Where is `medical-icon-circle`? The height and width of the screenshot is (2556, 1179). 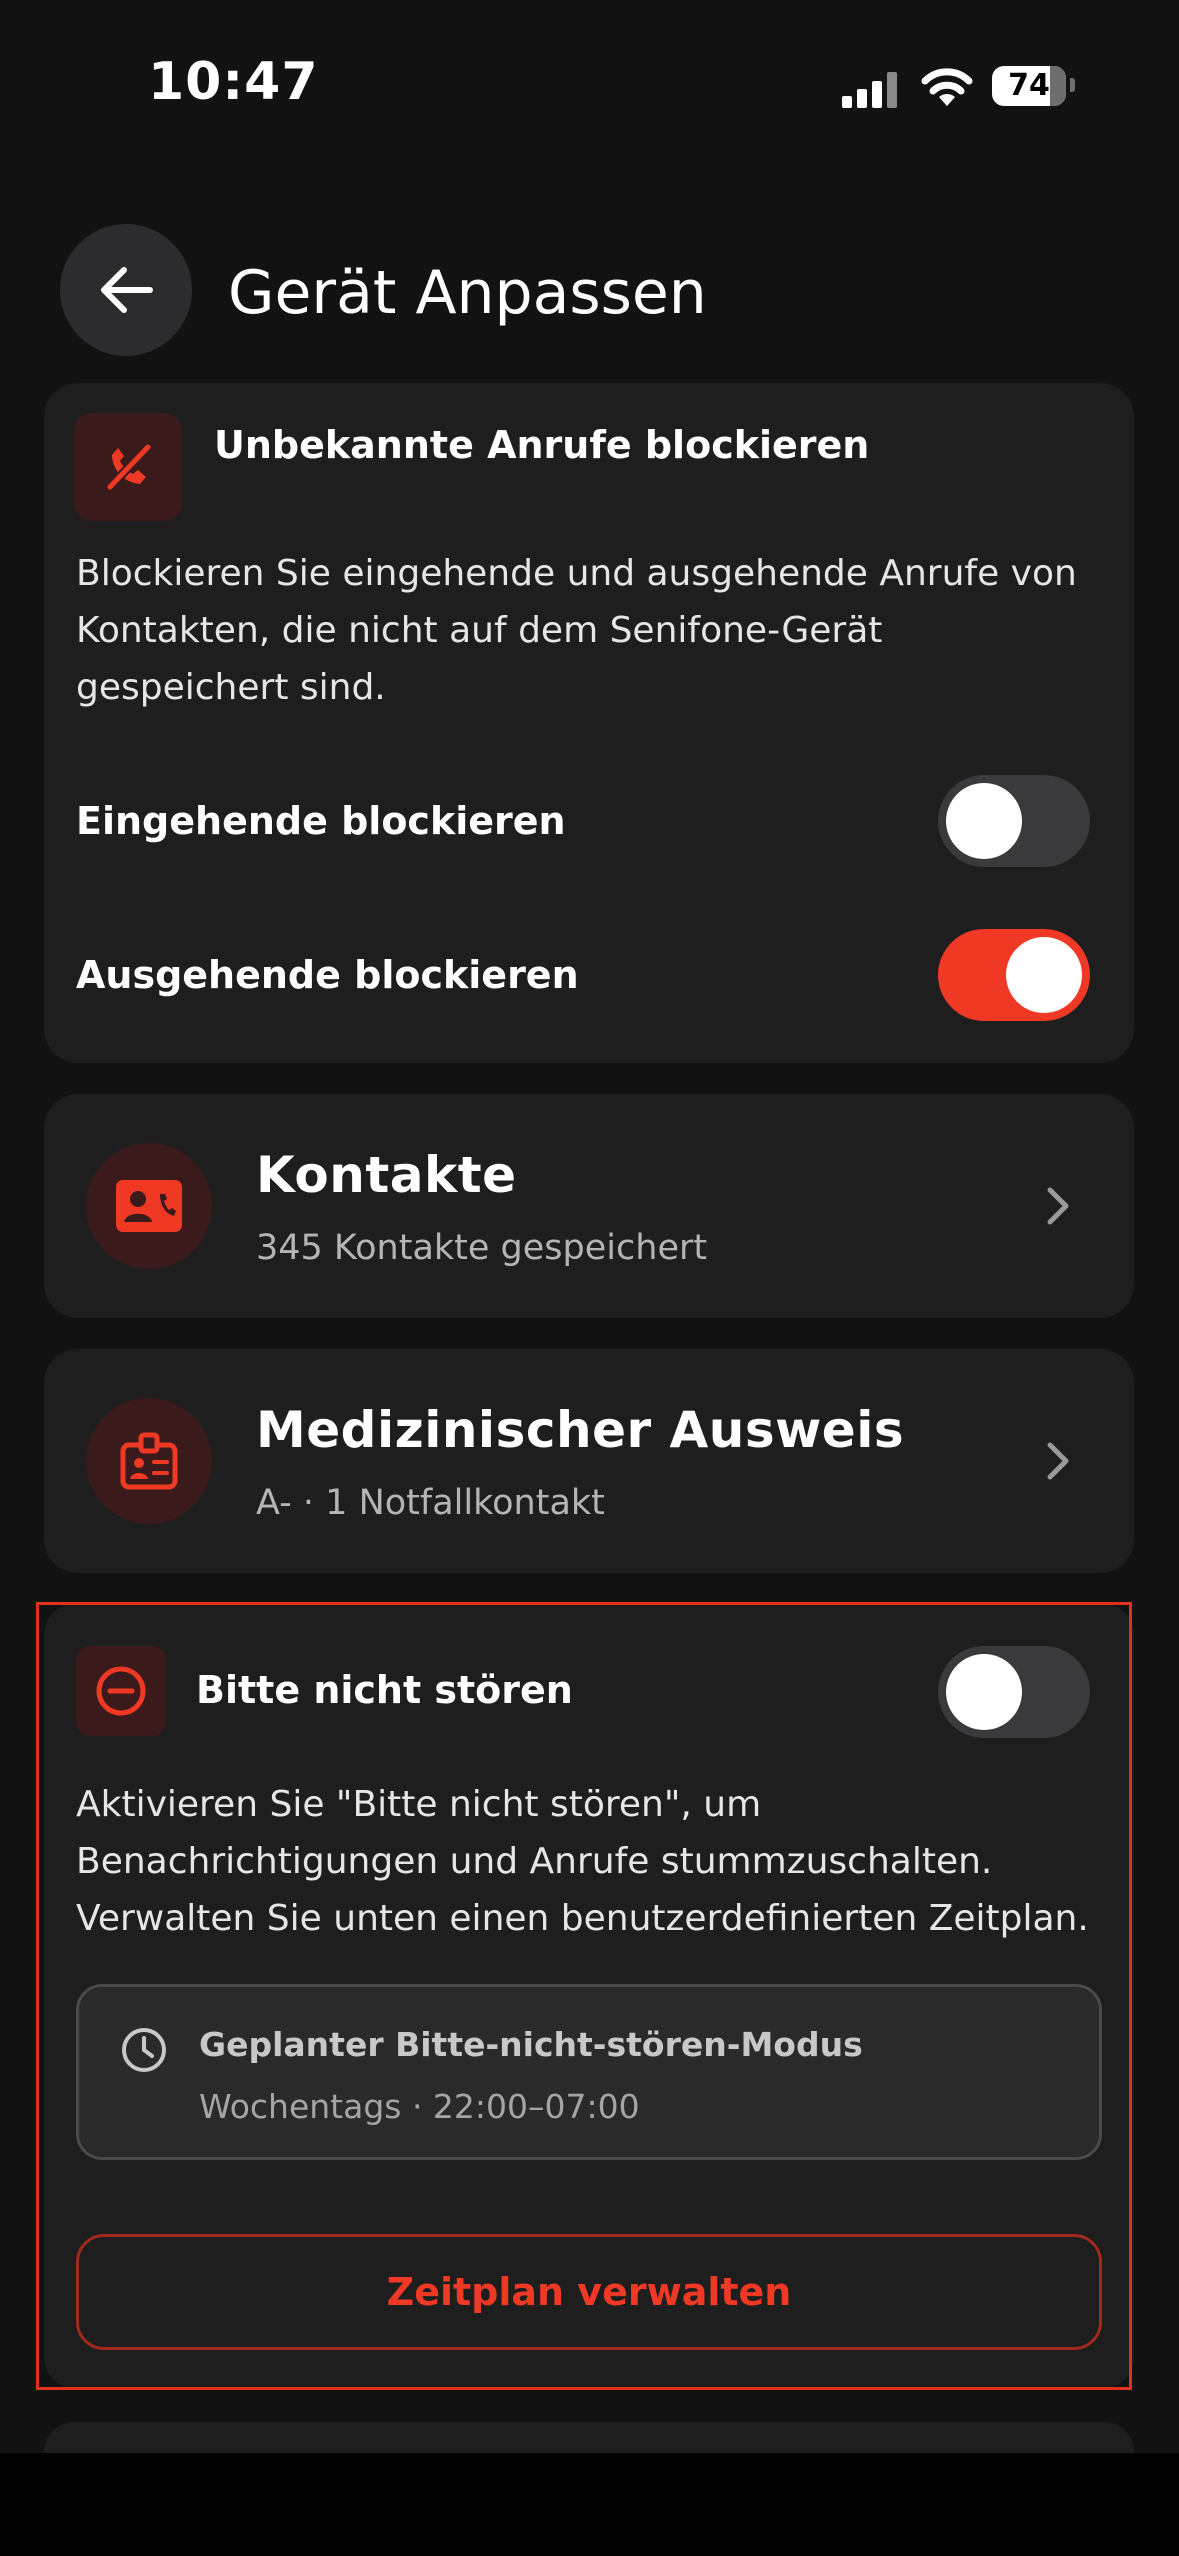
medical-icon-circle is located at coordinates (149, 1461).